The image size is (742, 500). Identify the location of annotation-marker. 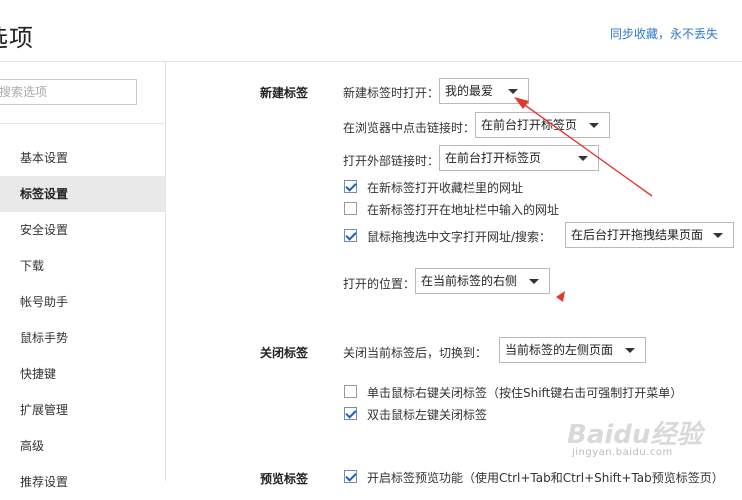
(560, 296).